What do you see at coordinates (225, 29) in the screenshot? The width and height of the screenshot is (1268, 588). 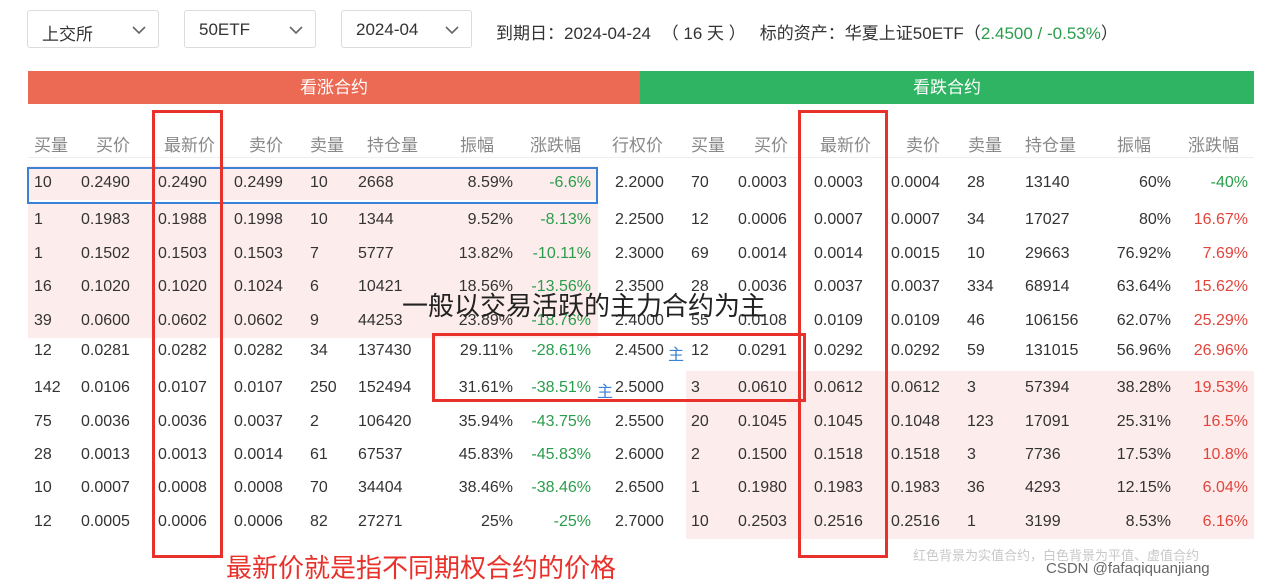 I see `underlying-select-value: 50ETF` at bounding box center [225, 29].